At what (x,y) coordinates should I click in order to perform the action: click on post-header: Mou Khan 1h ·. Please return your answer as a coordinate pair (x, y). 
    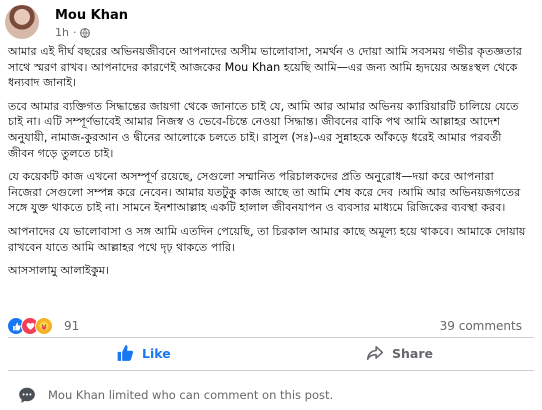
    Looking at the image, I should click on (271, 21).